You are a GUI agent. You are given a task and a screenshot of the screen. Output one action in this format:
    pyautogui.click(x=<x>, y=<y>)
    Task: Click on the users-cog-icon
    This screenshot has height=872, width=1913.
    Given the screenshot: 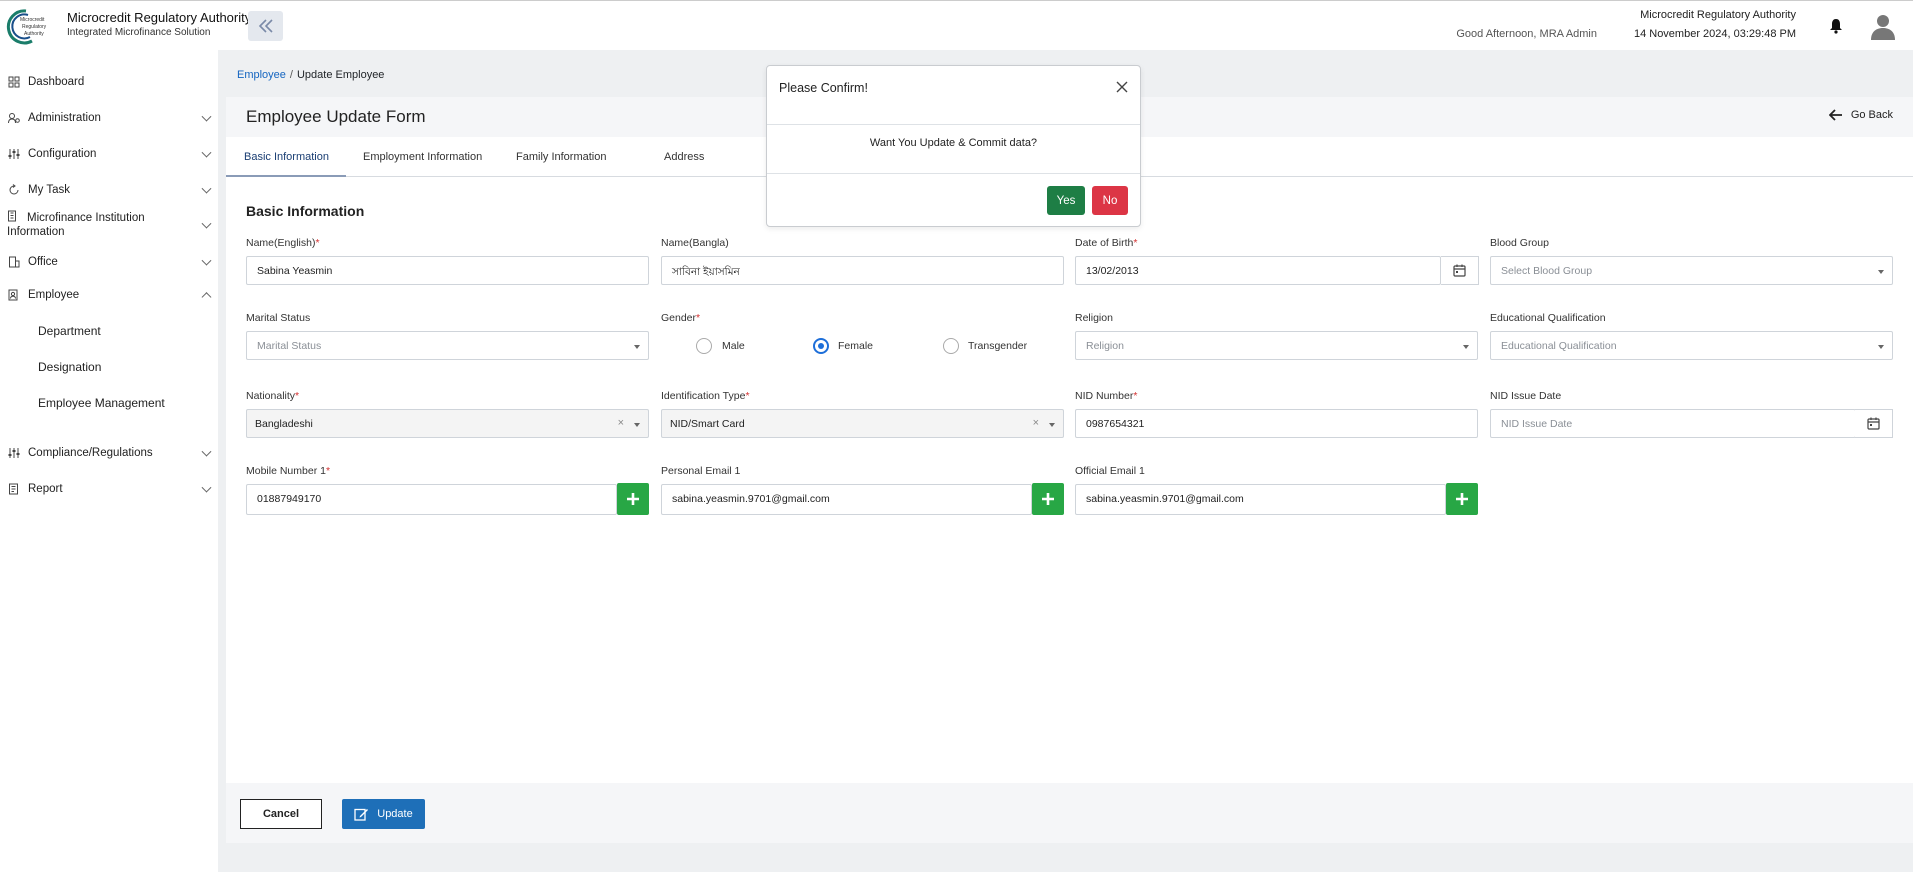 What is the action you would take?
    pyautogui.click(x=14, y=118)
    